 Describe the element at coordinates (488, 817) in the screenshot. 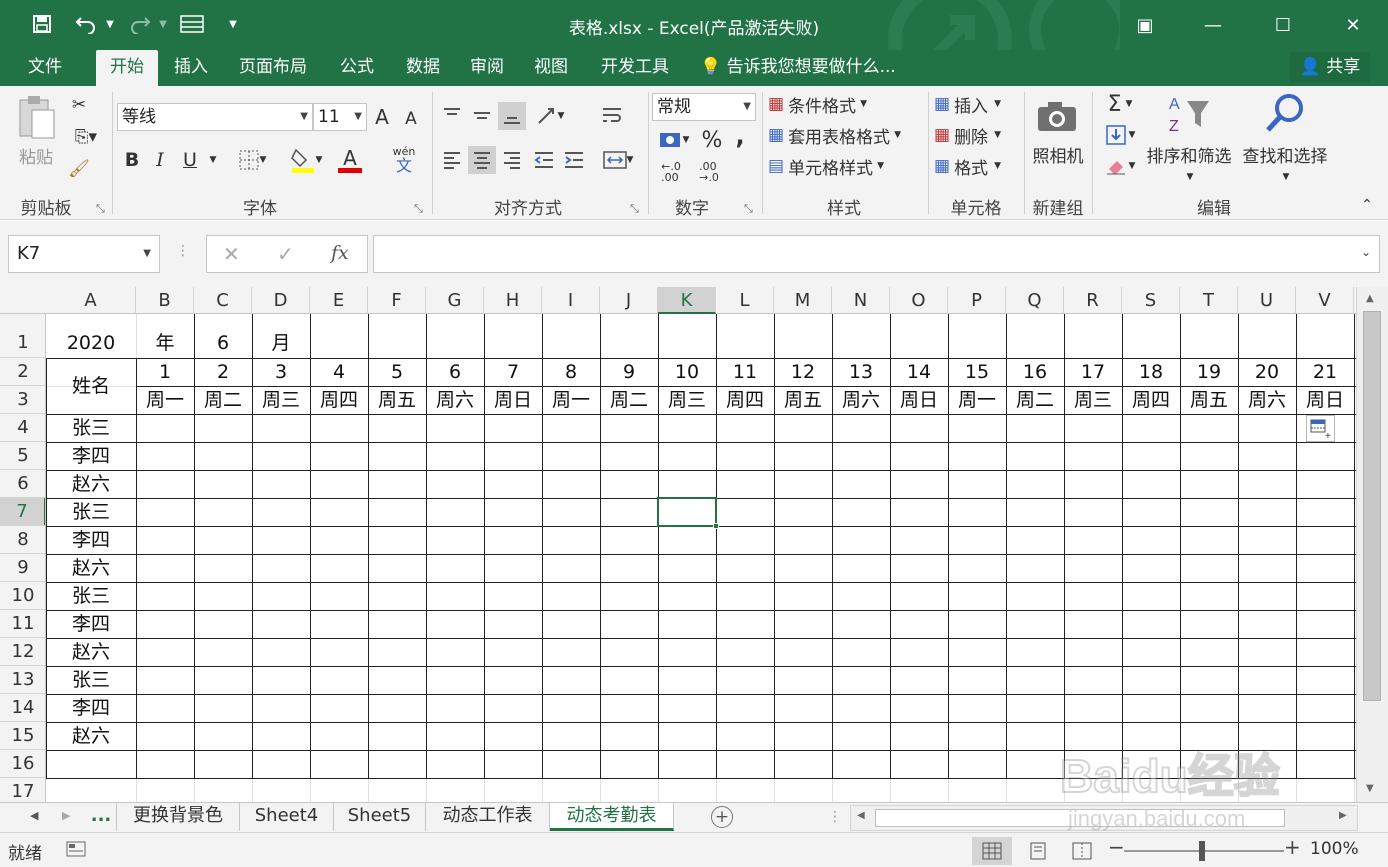

I see `sheet-tab: 动态工作表` at that location.